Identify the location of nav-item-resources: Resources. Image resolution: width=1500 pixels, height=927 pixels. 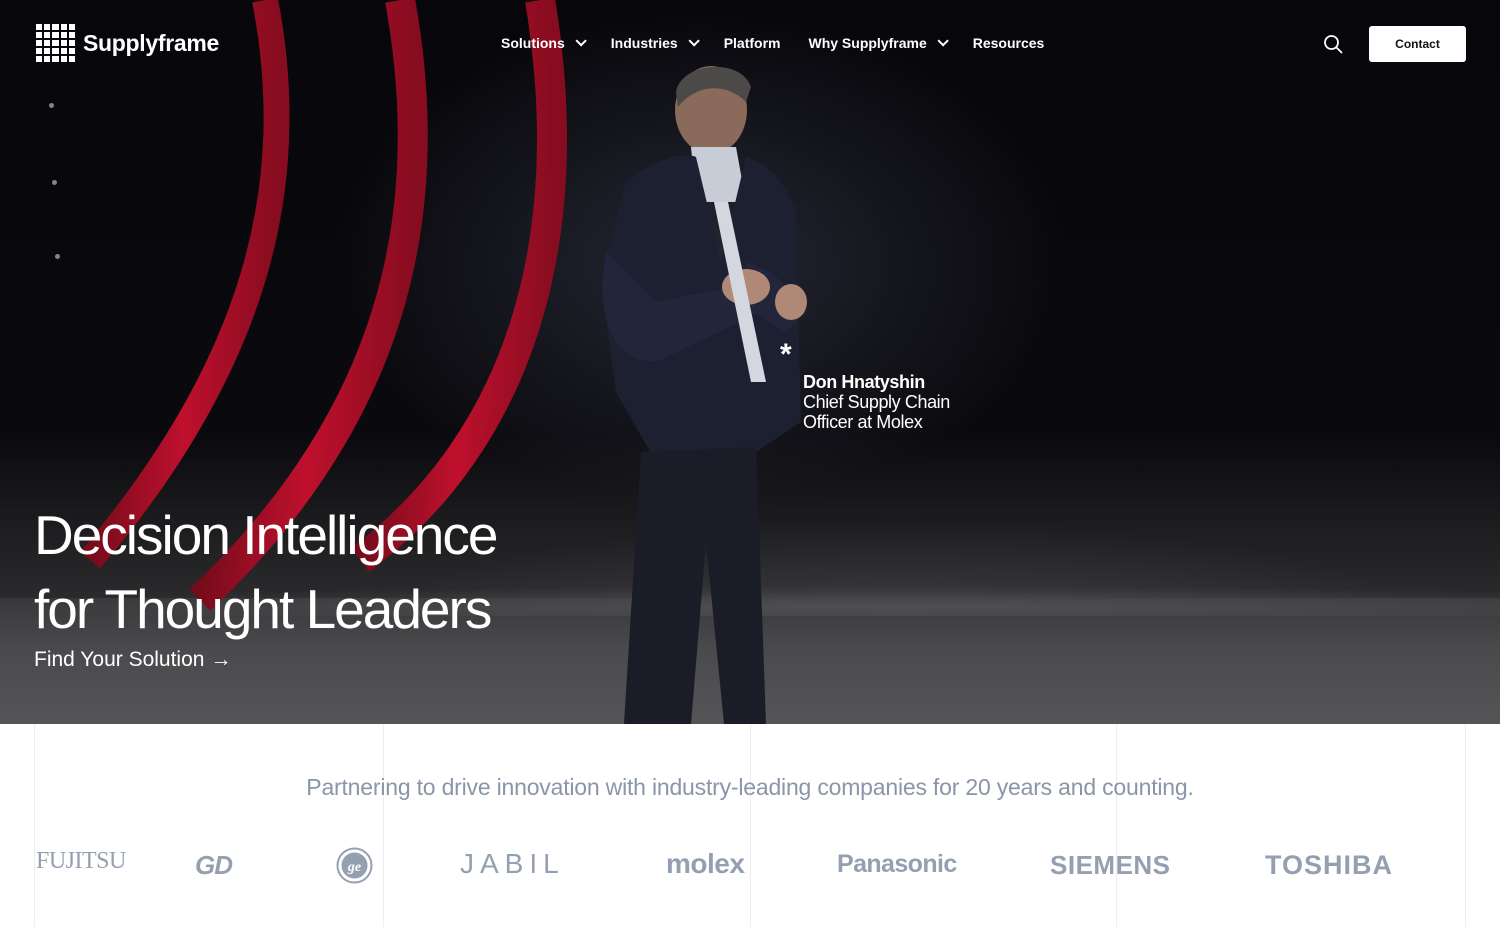
(1009, 43).